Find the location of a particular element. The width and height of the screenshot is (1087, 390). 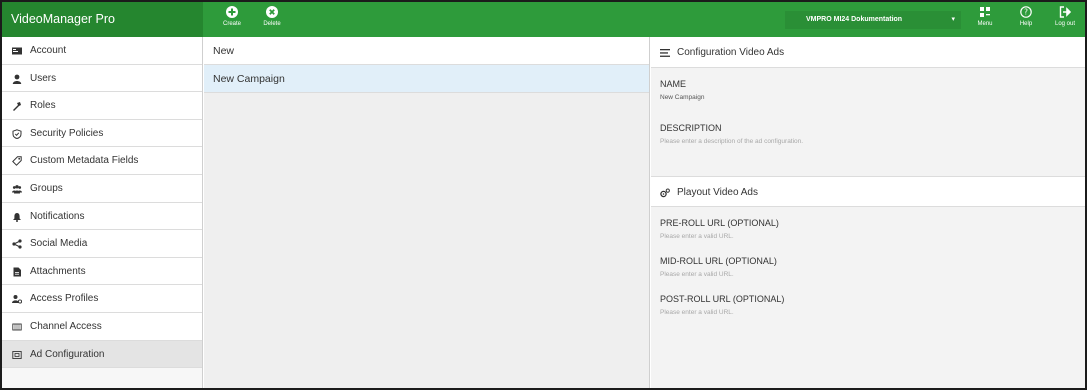

close-circle-icon is located at coordinates (272, 12).